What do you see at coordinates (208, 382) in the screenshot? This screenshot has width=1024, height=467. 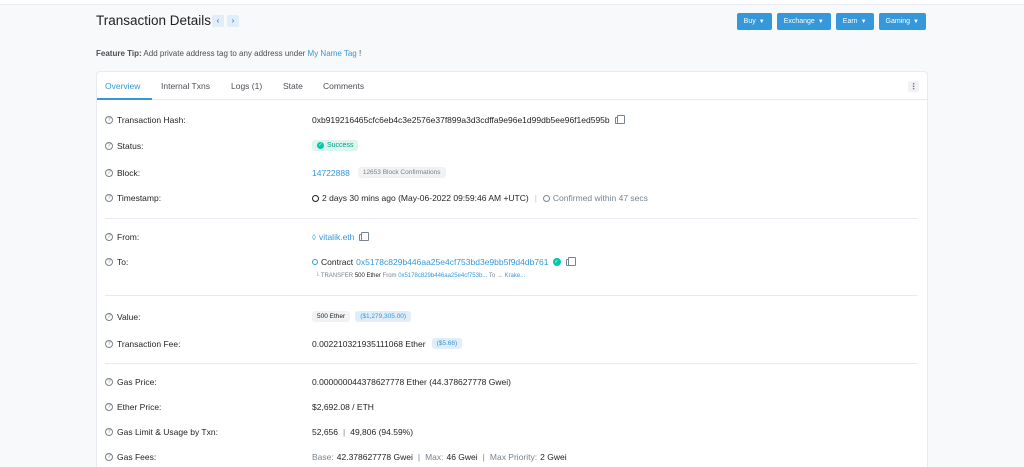 I see `label-wrap: ? Gas Price:` at bounding box center [208, 382].